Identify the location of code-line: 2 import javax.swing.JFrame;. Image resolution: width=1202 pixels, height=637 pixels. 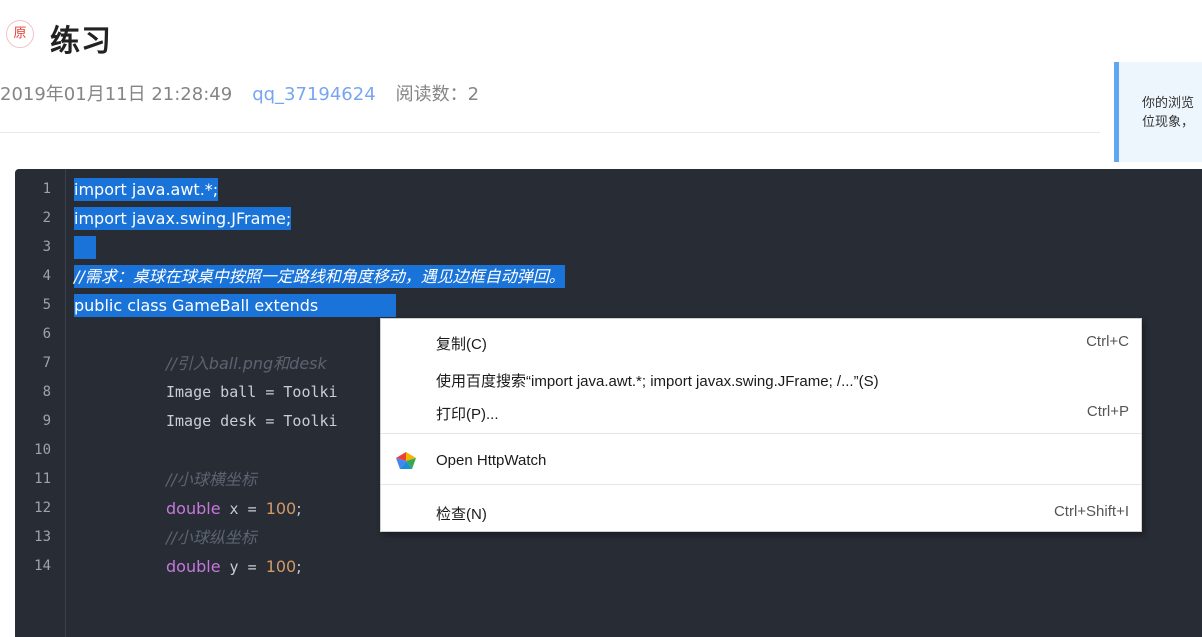
(608, 218).